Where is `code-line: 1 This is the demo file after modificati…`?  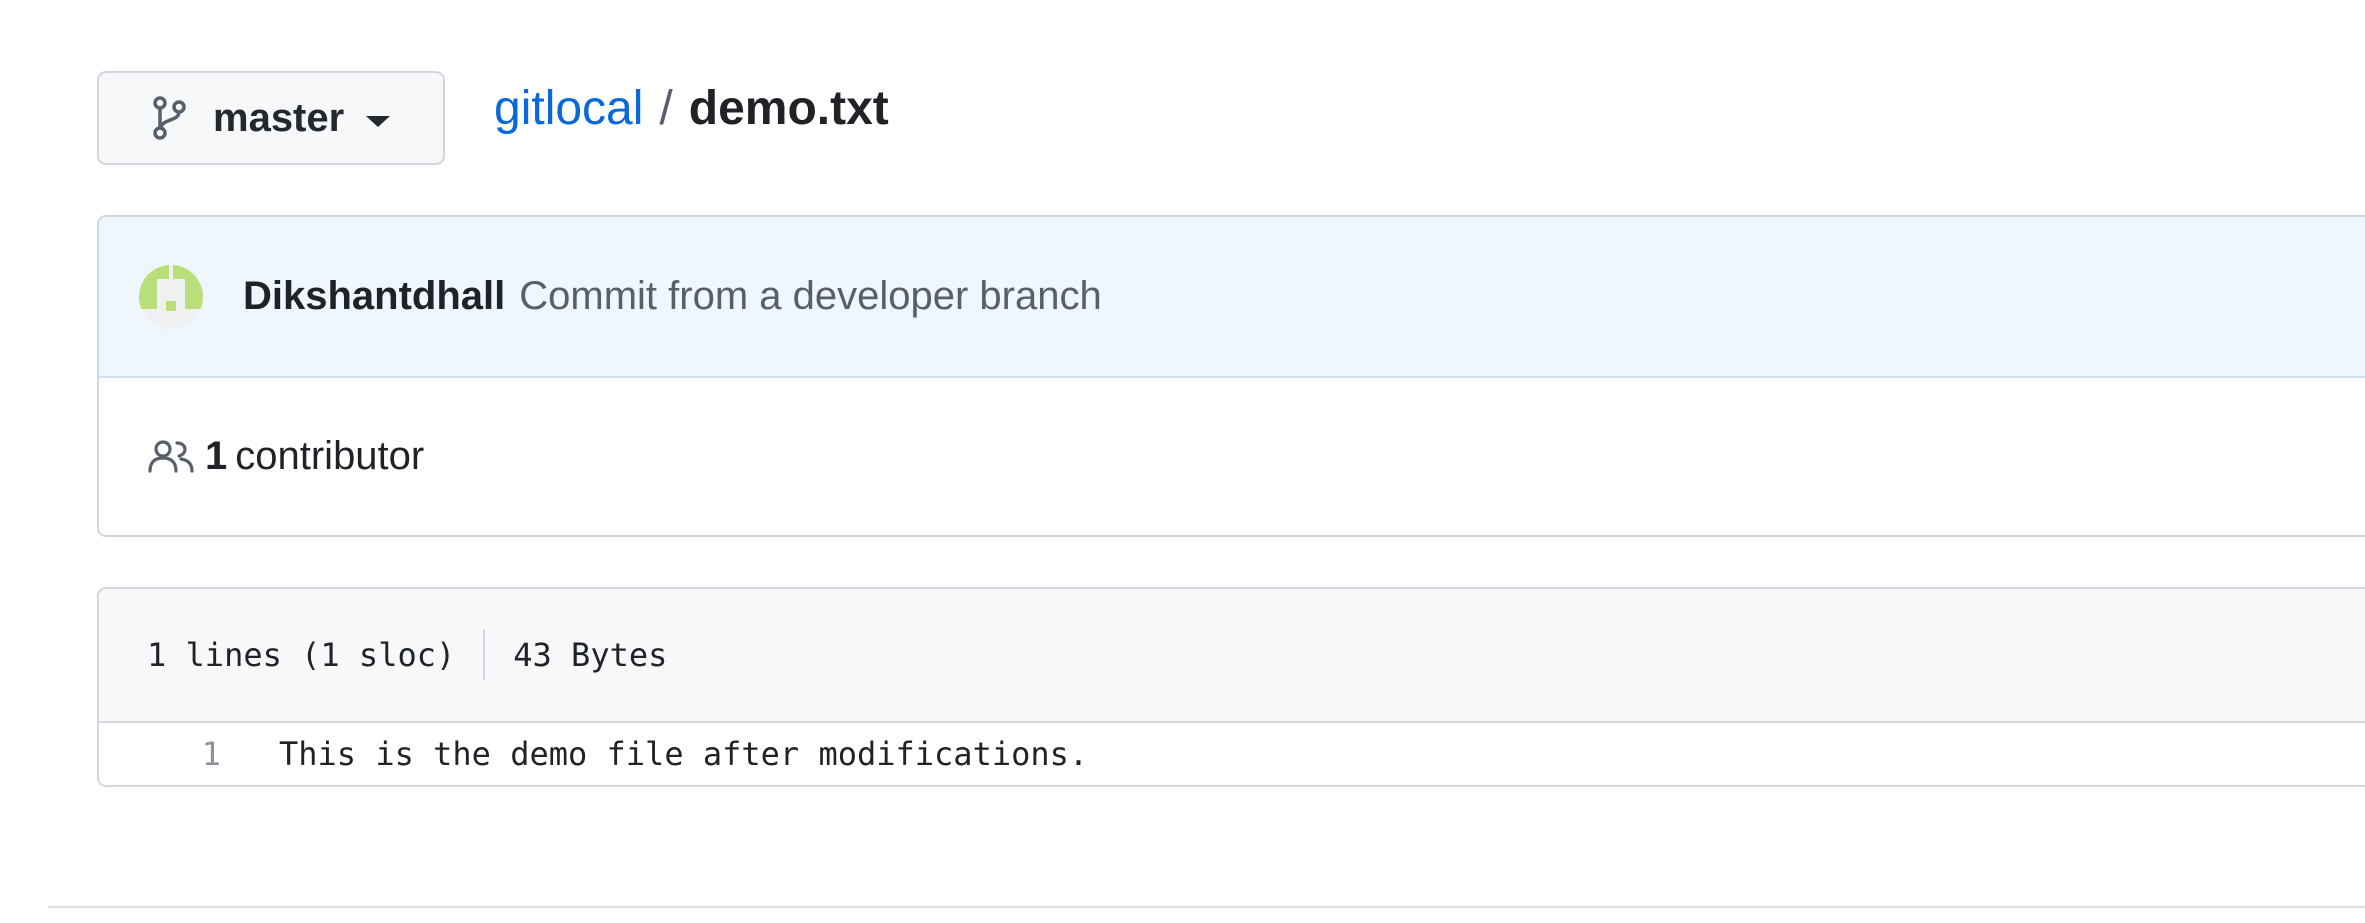 code-line: 1 This is the demo file after modificati… is located at coordinates (1232, 754).